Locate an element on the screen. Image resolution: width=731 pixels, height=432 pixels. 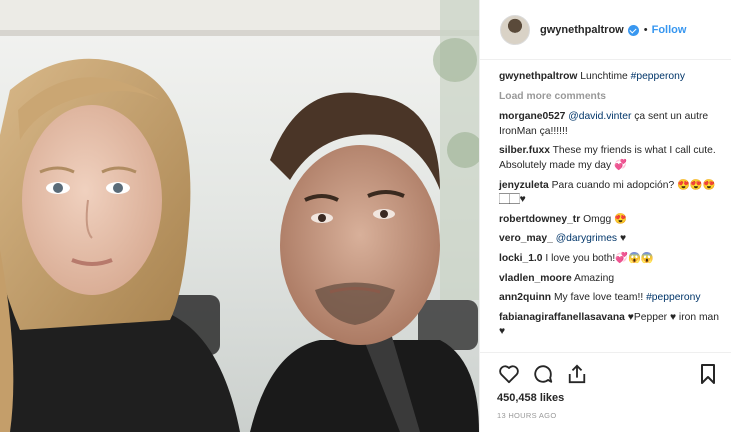
comment-text: My fave love team!! is located at coordinates (600, 298).